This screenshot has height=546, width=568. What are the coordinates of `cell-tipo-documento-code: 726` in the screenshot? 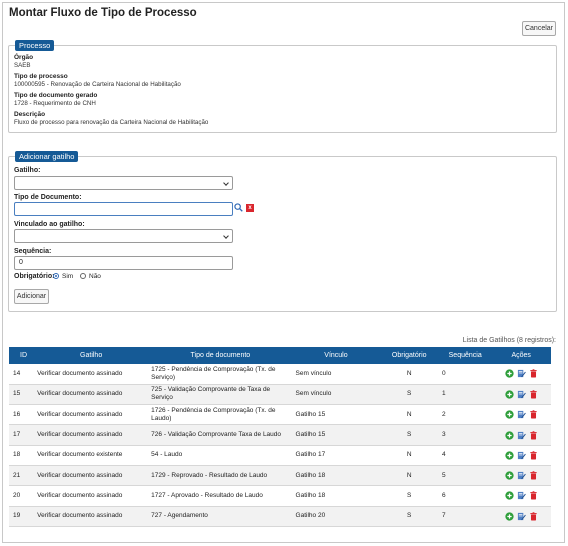 It's located at (157, 435).